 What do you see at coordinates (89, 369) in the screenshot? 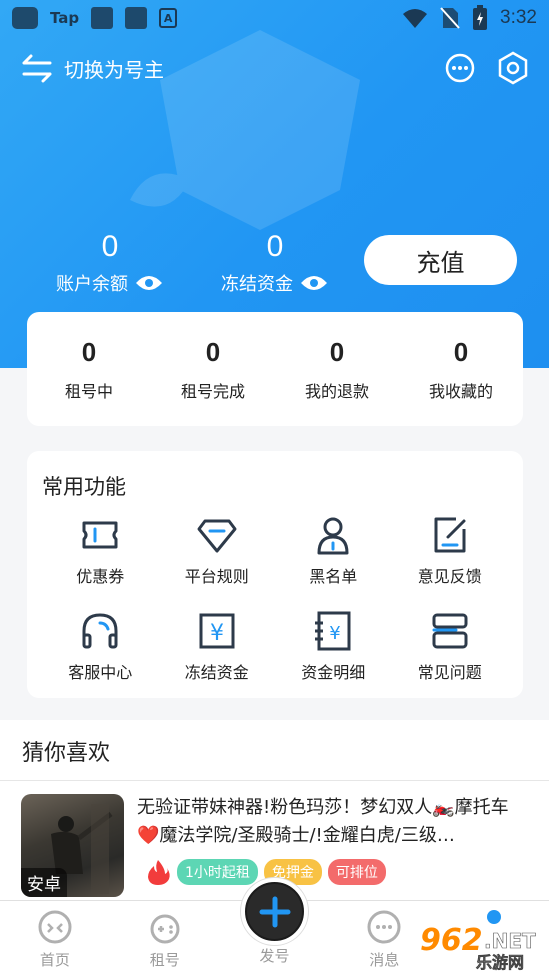
I see `stat-renting: 0 租号中` at bounding box center [89, 369].